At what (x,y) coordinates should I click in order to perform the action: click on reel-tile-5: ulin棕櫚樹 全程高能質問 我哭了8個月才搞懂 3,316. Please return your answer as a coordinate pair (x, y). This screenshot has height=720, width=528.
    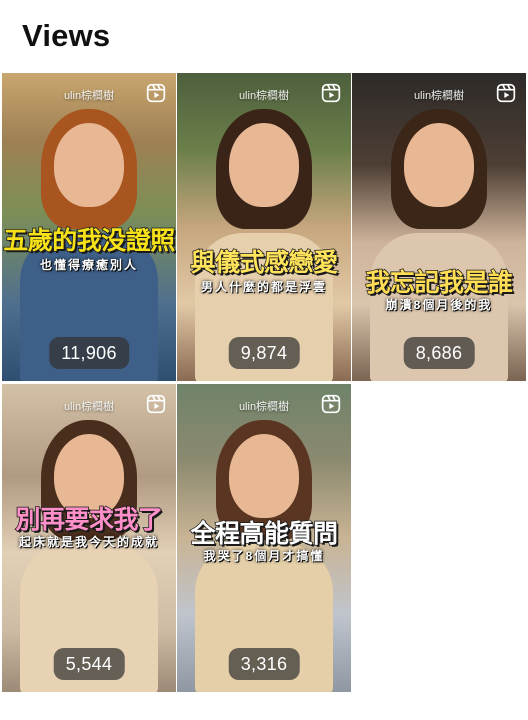
    Looking at the image, I should click on (264, 538).